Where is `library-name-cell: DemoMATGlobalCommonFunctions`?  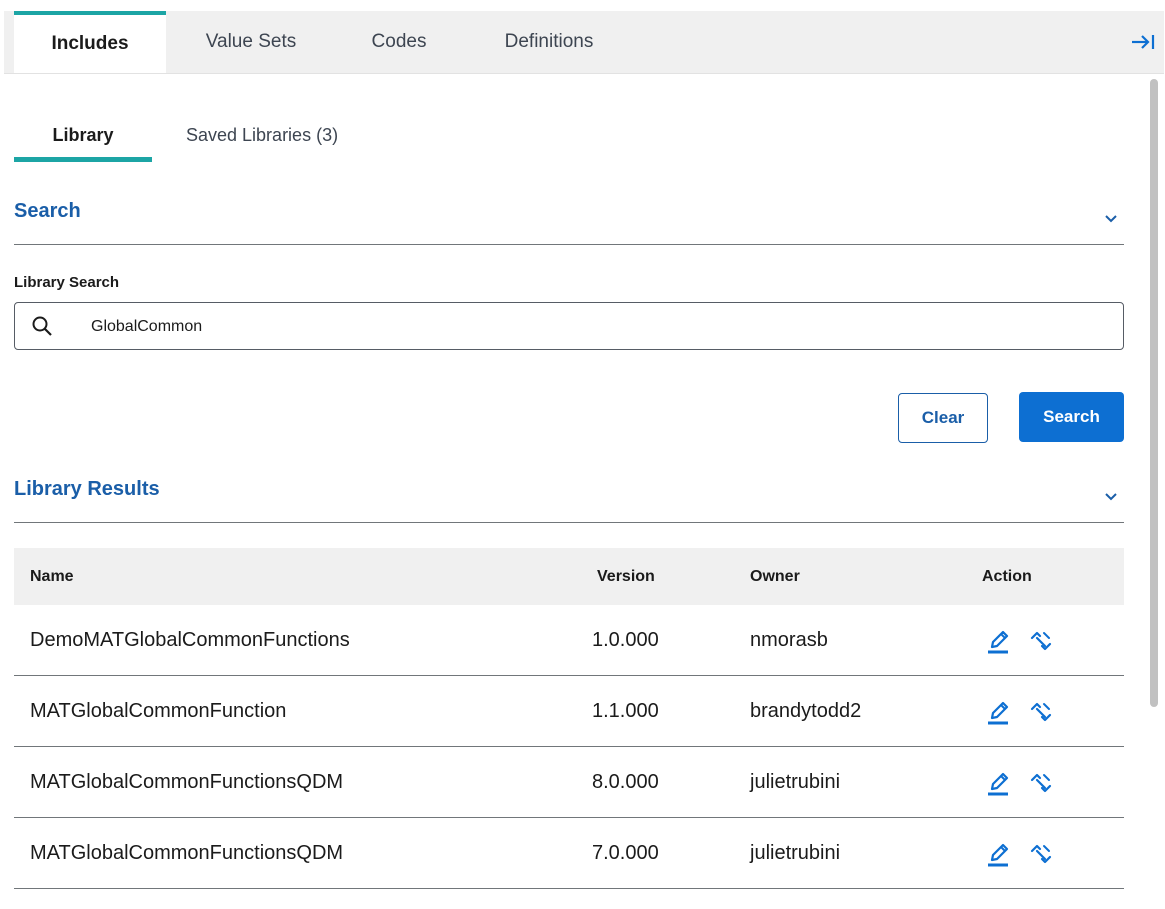
library-name-cell: DemoMATGlobalCommonFunctions is located at coordinates (190, 640).